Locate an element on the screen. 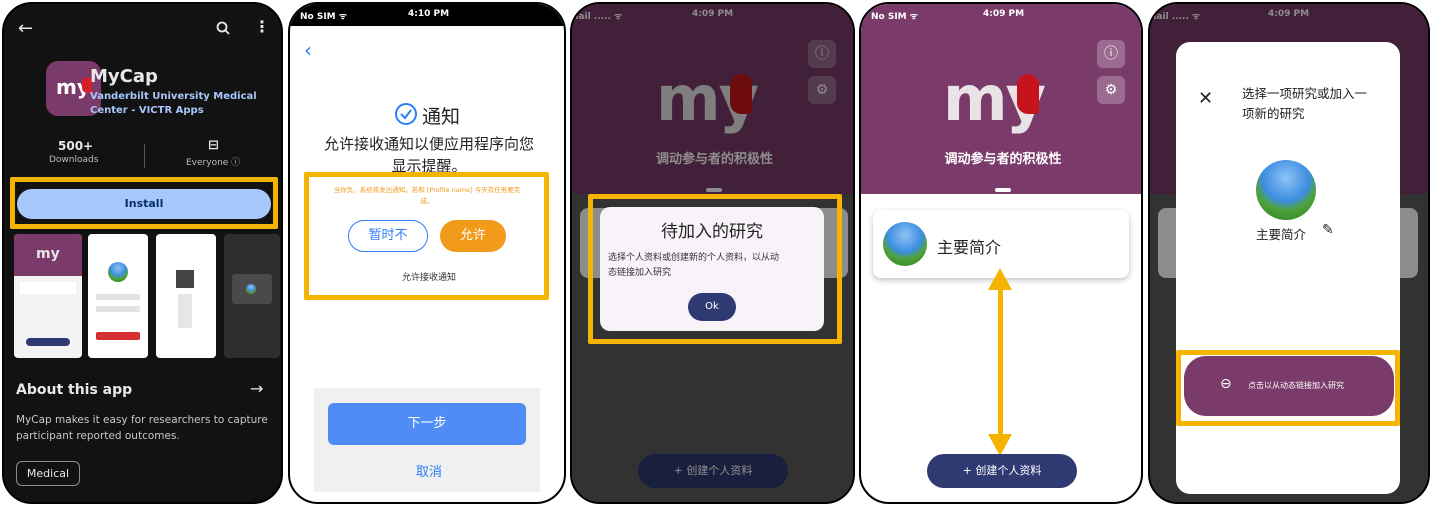 The height and width of the screenshot is (505, 1438). status-time: 4:10 PM is located at coordinates (429, 14).